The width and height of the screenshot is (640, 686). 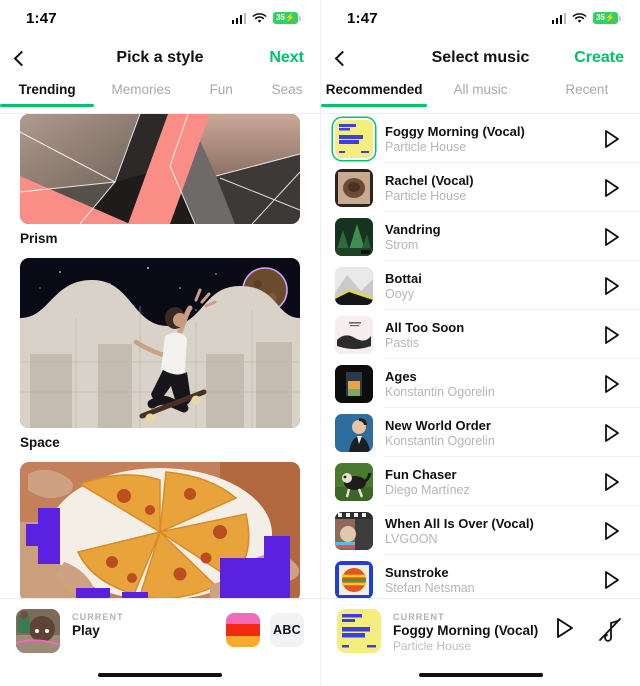 I want to click on track-row: Fun Chaser Diego Martínez, so click(x=480, y=481).